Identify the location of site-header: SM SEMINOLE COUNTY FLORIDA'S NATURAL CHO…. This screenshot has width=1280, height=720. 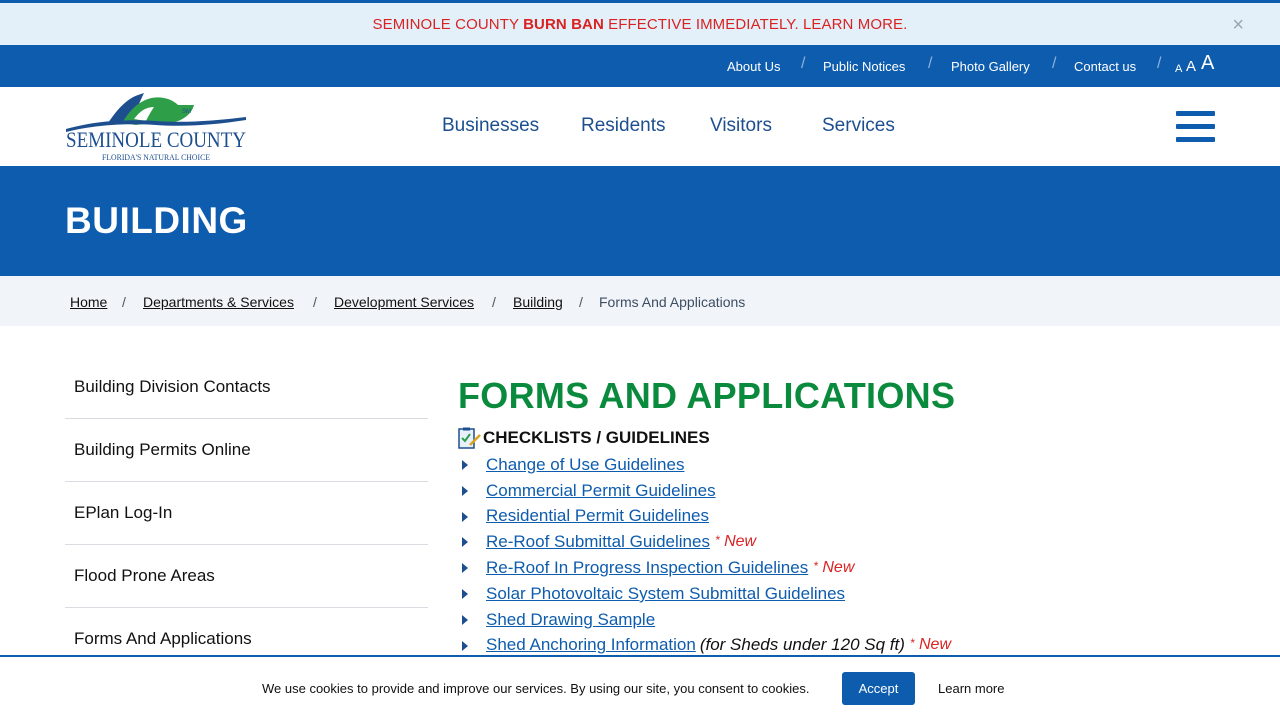
(640, 126).